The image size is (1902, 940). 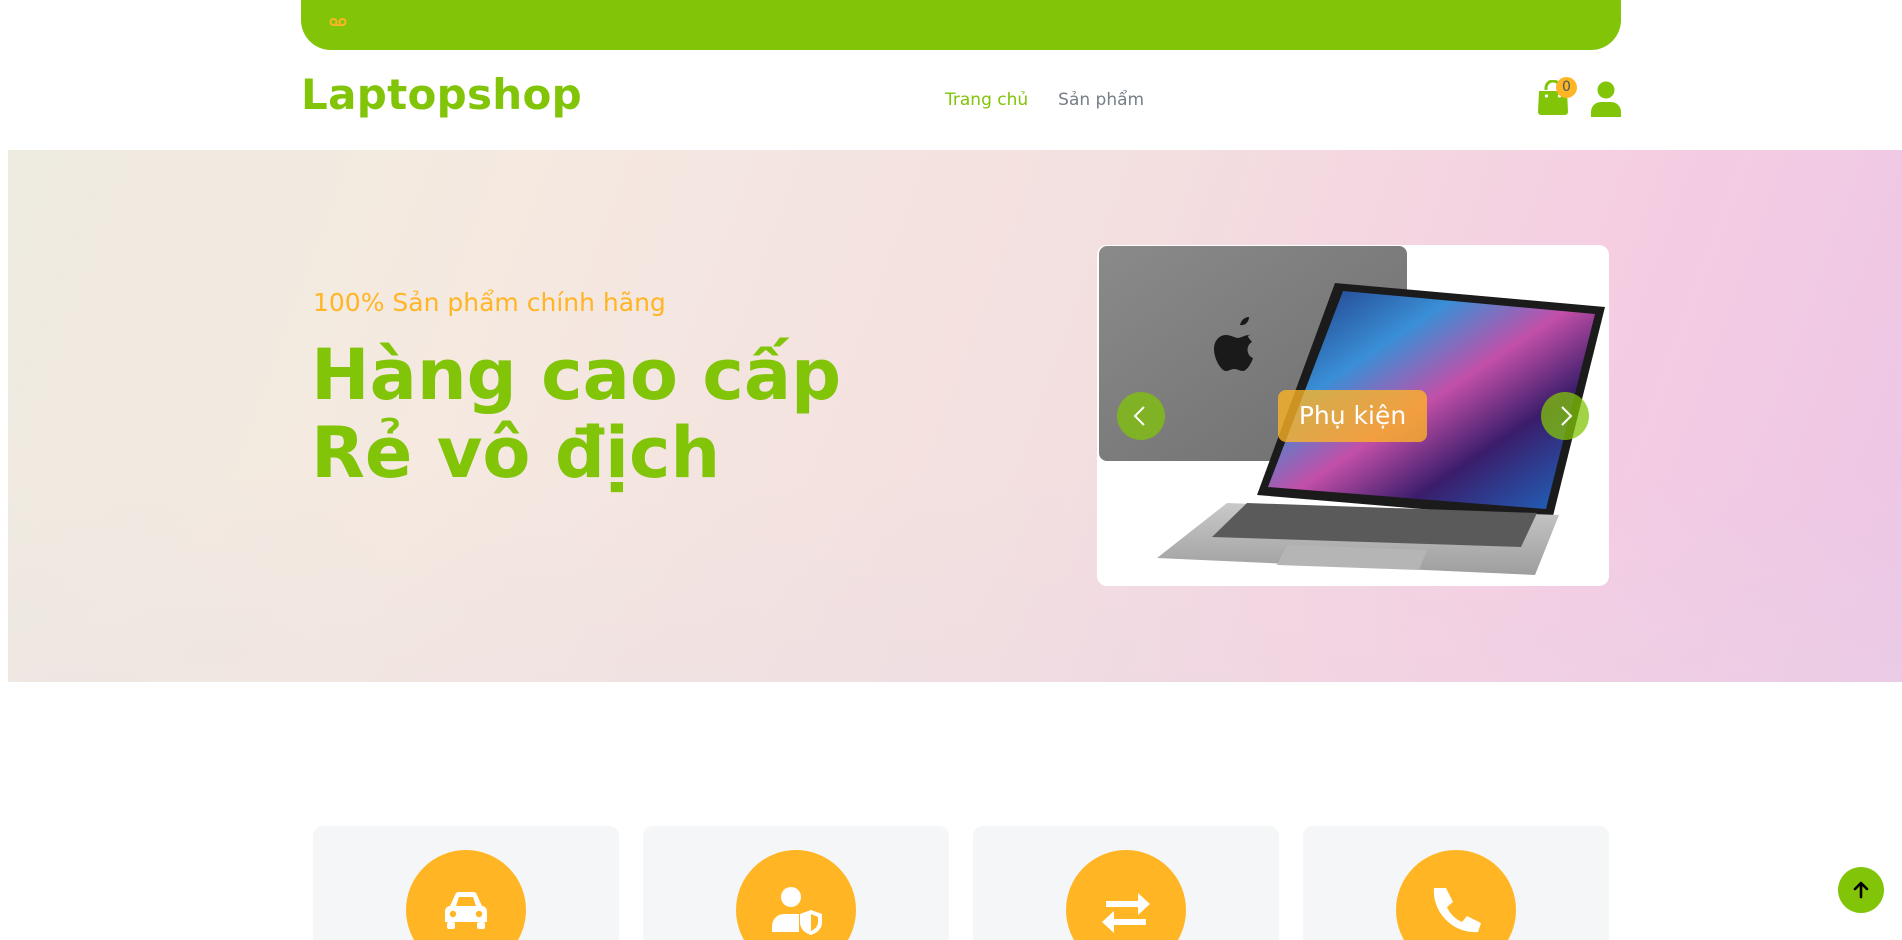 I want to click on top-bar, so click(x=961, y=25).